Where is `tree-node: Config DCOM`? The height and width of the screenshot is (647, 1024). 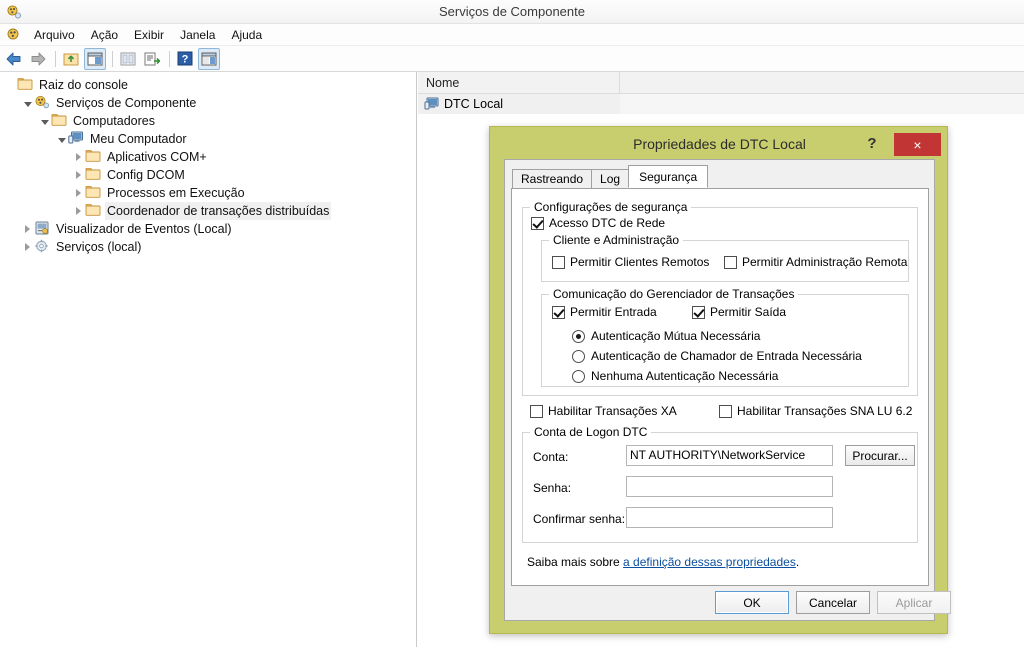 tree-node: Config DCOM is located at coordinates (208, 175).